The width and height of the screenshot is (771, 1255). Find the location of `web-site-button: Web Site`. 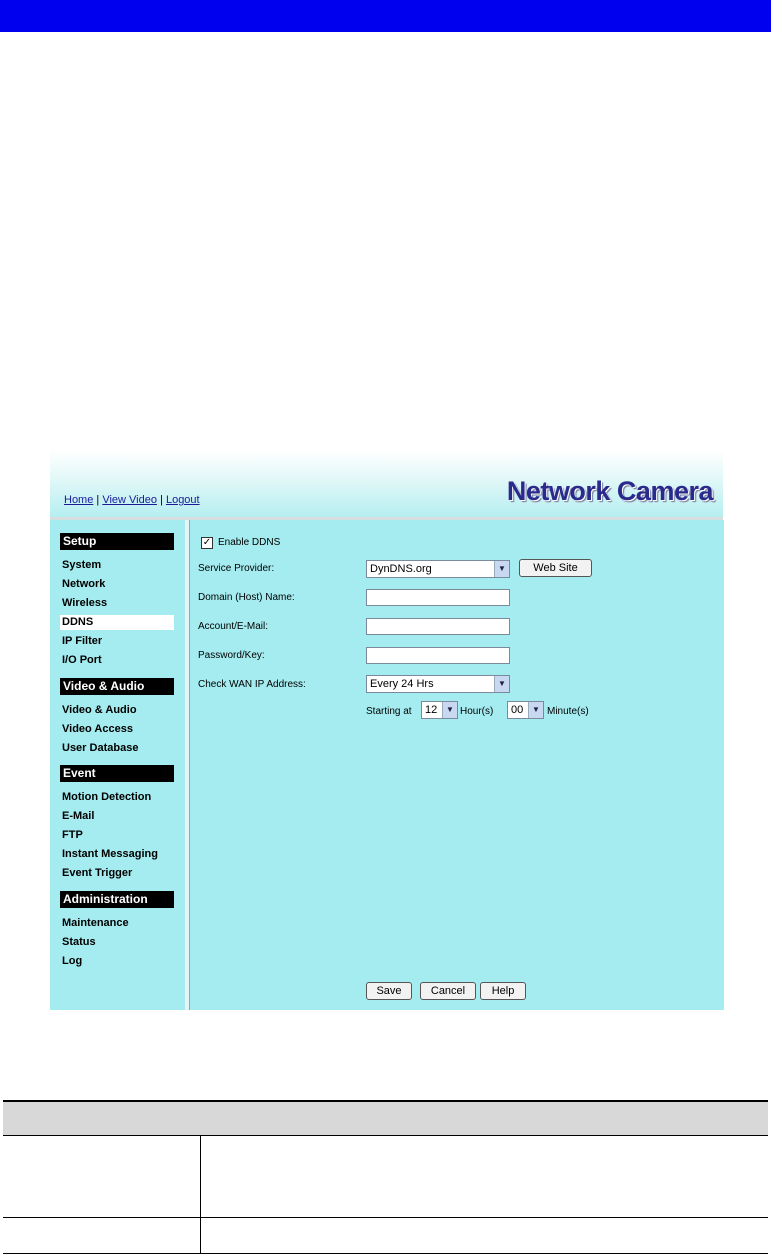

web-site-button: Web Site is located at coordinates (555, 568).